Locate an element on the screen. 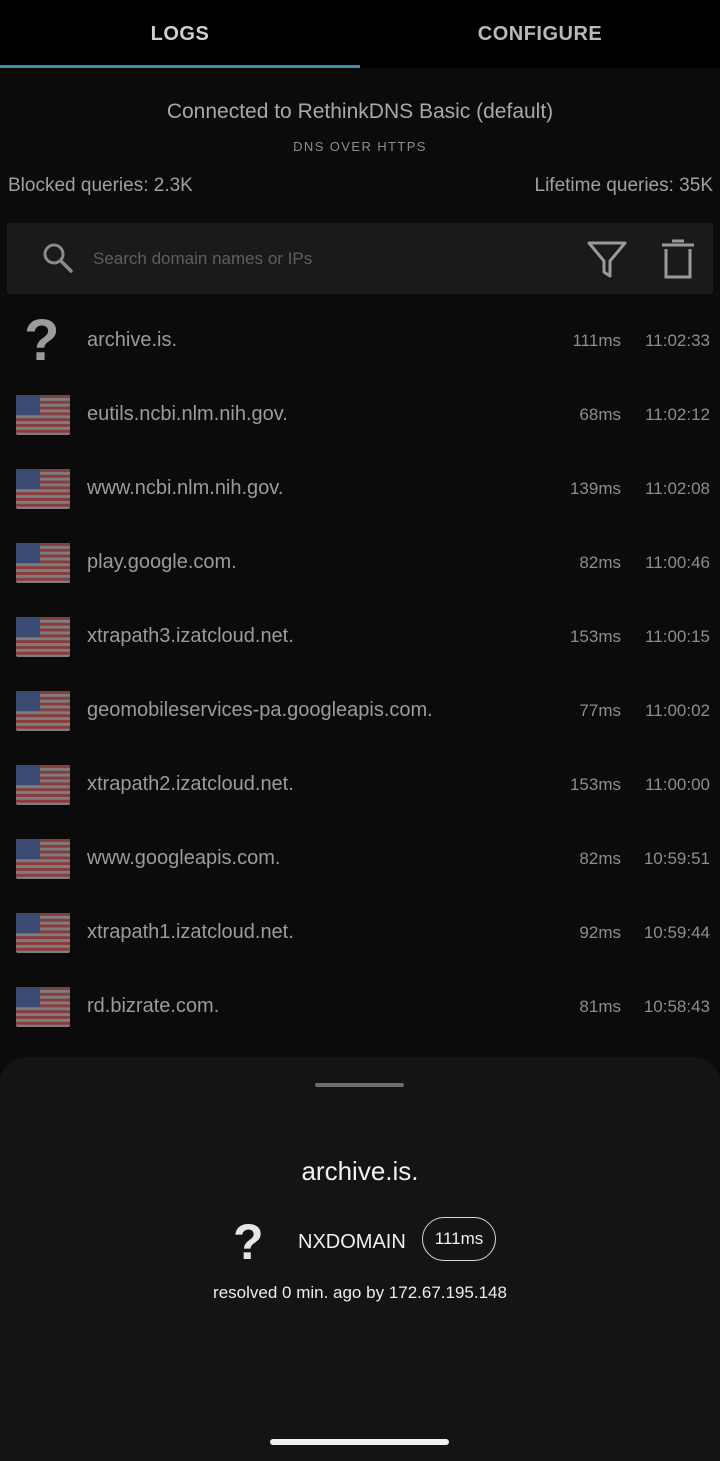 Image resolution: width=720 pixels, height=1461 pixels. log-latency: 92ms is located at coordinates (600, 932).